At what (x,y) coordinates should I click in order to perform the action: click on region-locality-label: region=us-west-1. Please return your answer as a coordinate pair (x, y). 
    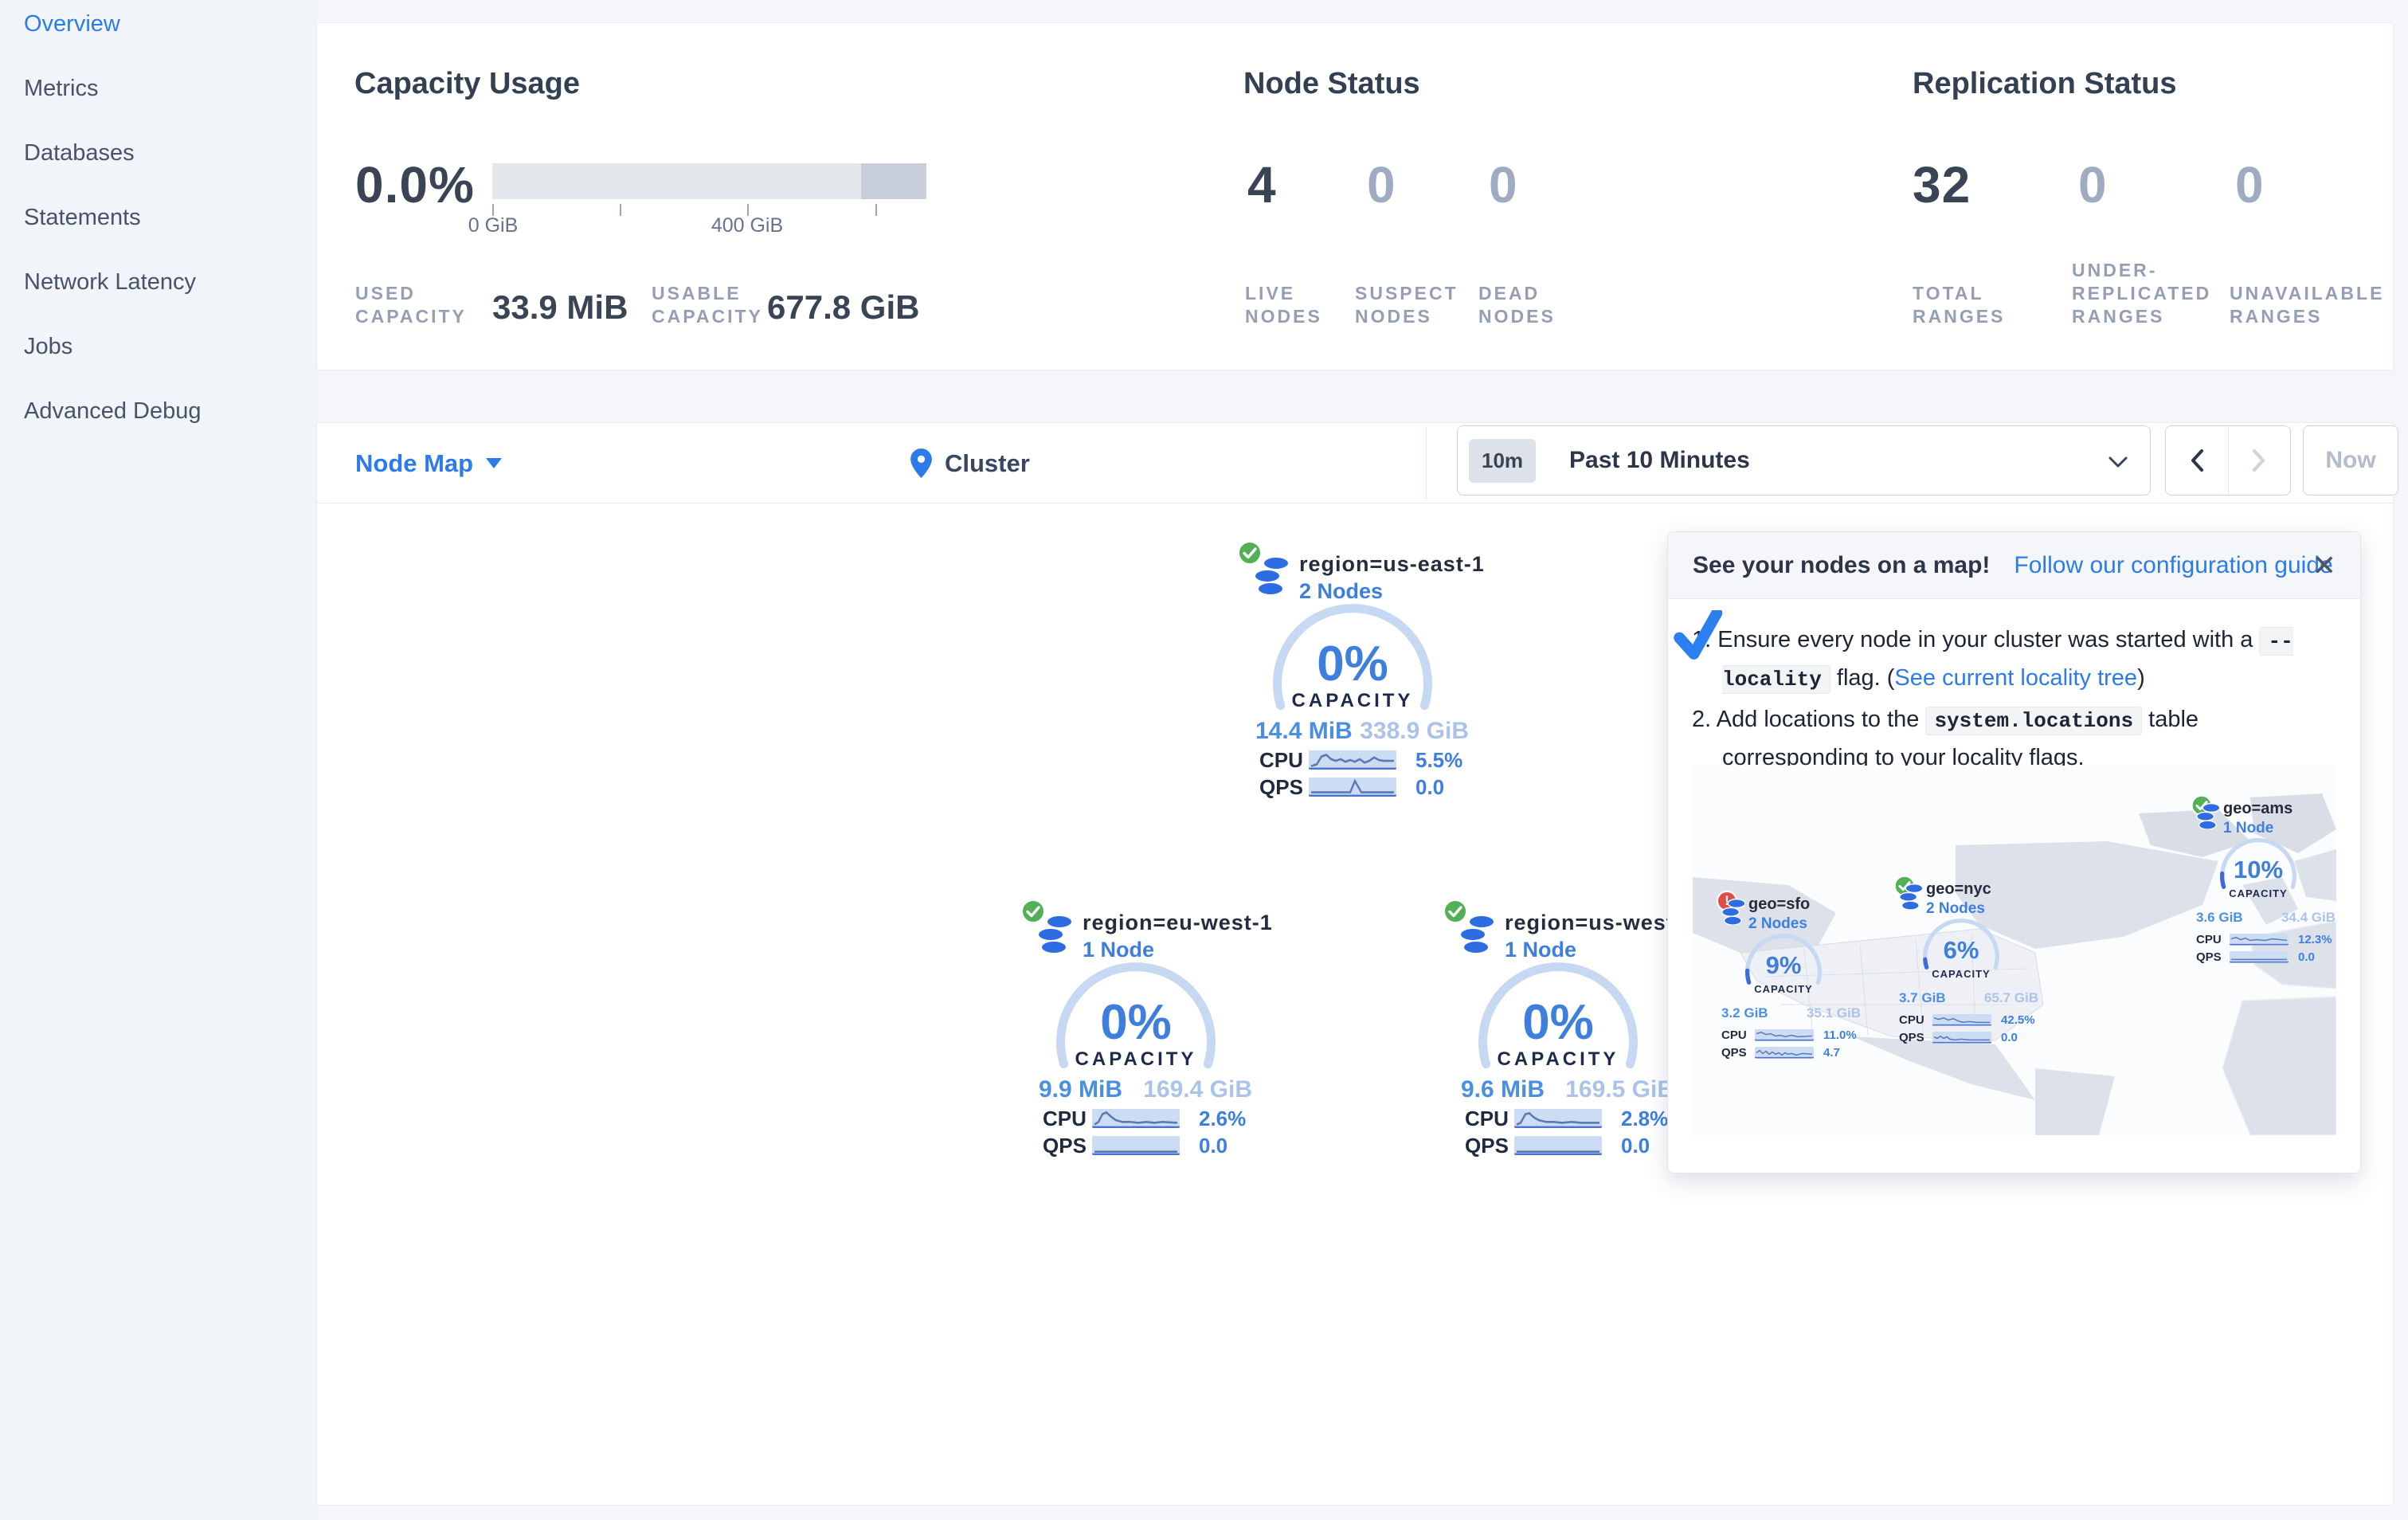
    Looking at the image, I should click on (1600, 923).